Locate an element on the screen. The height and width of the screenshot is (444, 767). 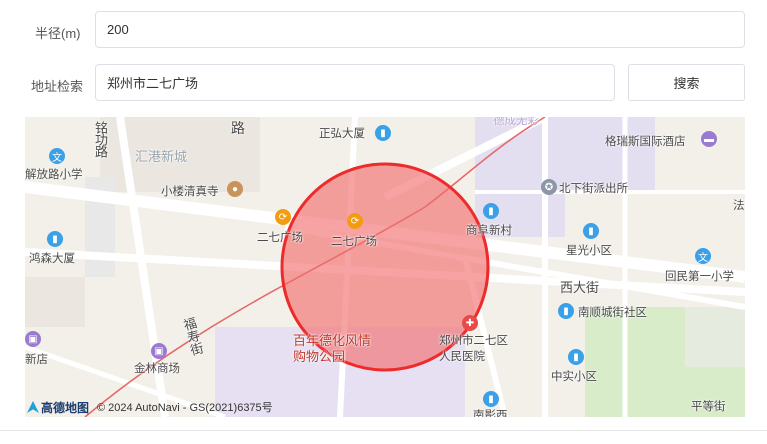
hotel-icon: ▬ is located at coordinates (709, 139).